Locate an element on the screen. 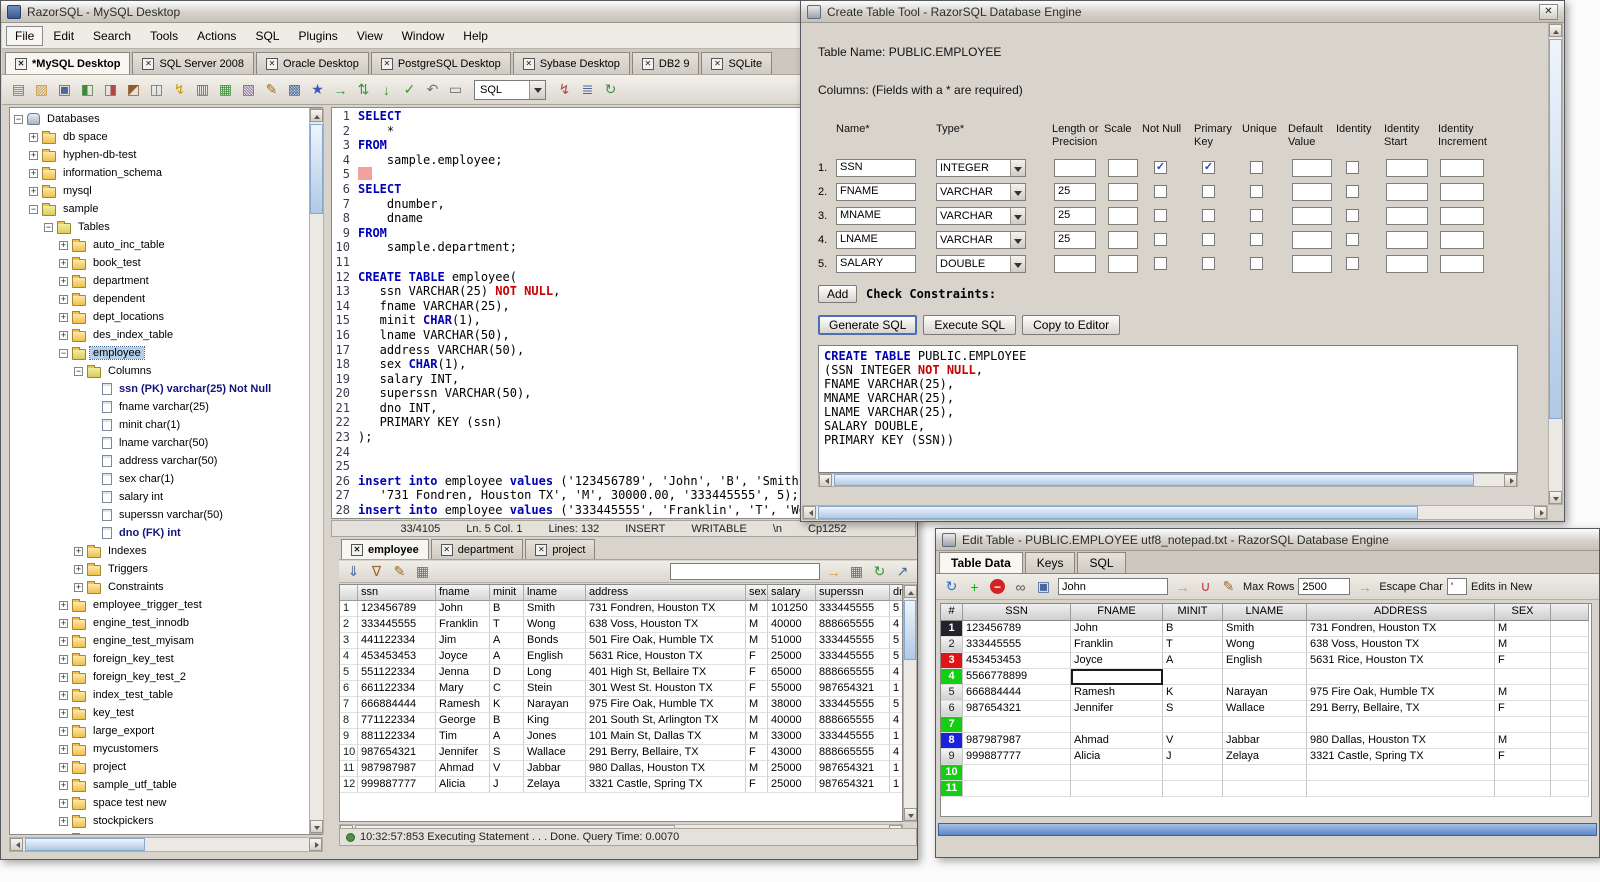 This screenshot has width=1600, height=882. table-cell: F is located at coordinates (1523, 661).